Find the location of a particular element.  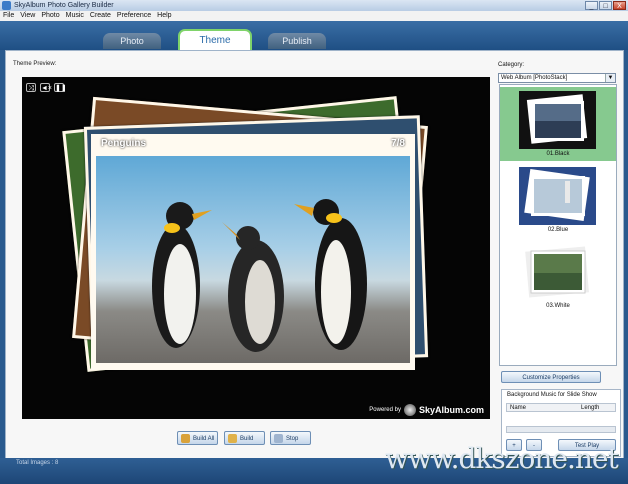

theme-label: 01.Black is located at coordinates (558, 154).